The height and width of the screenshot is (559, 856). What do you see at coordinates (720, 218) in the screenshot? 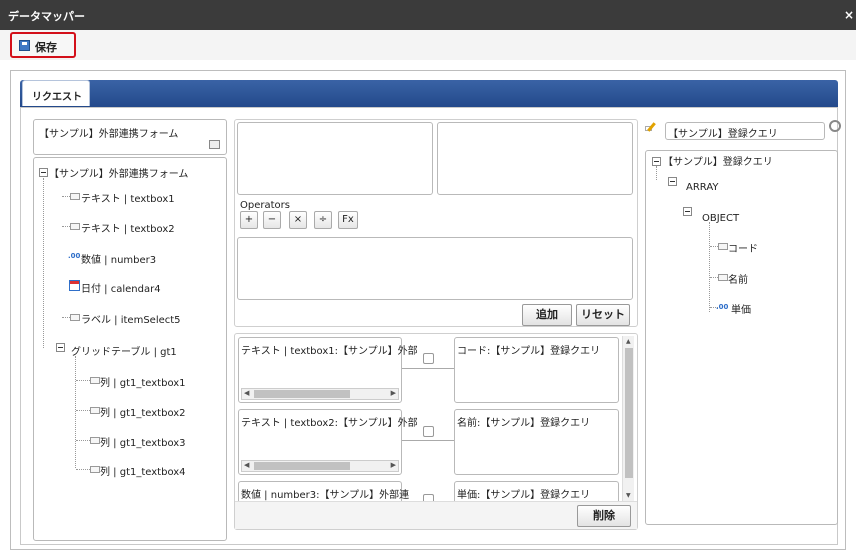
I see `object-node: OBJECT` at bounding box center [720, 218].